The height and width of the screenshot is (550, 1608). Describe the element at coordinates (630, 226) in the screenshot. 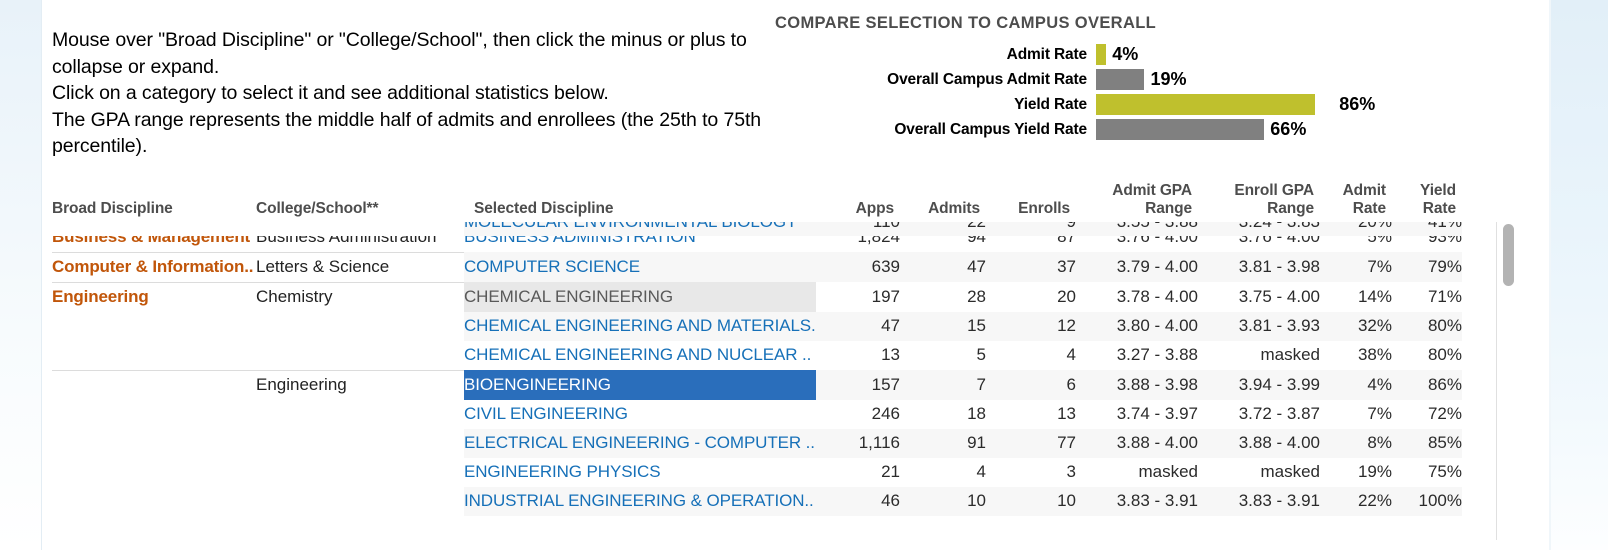

I see `discipline-link: MOLECULAR ENVIRONMENTAL BIOLOGY` at that location.